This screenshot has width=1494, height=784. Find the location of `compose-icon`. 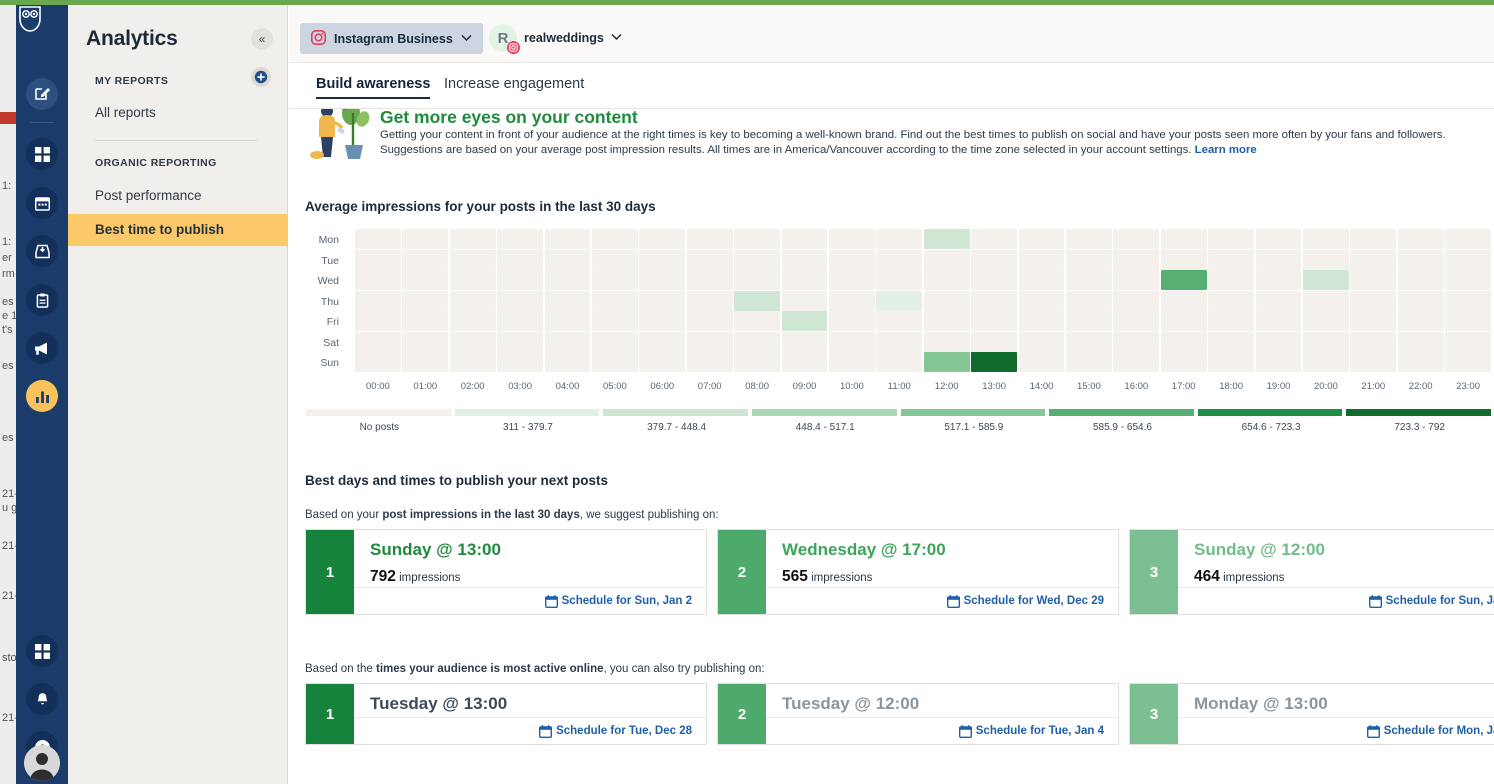

compose-icon is located at coordinates (42, 94).